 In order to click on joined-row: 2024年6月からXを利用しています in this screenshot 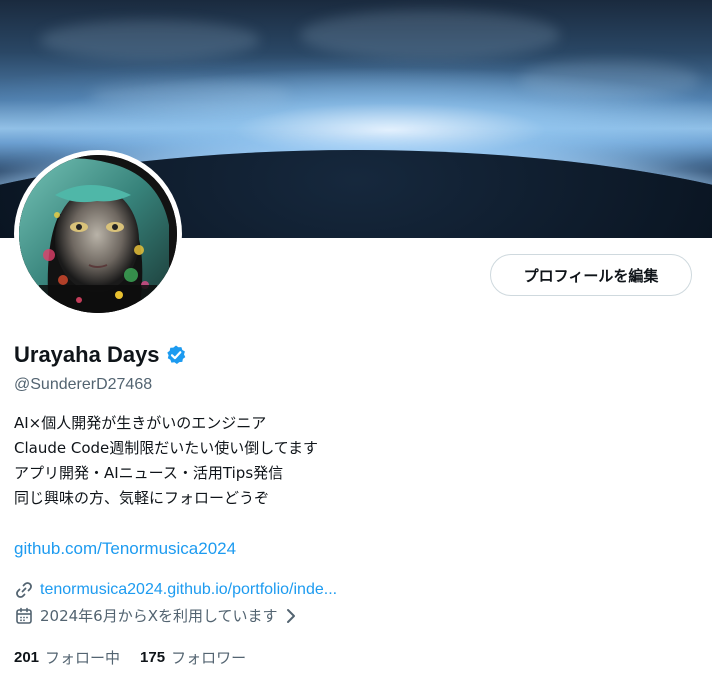, I will do `click(156, 616)`.